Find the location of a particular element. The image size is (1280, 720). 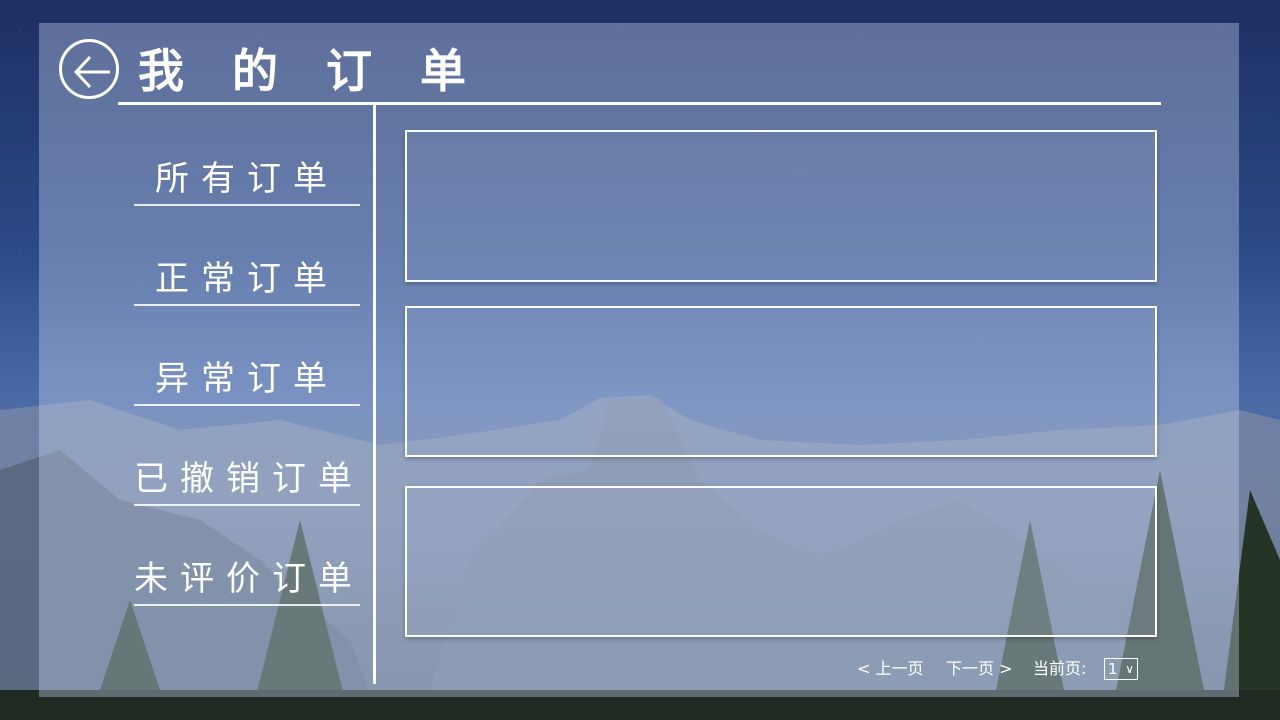

sidebar-item-unreviewed-orders: 未评价订单 is located at coordinates (247, 571).